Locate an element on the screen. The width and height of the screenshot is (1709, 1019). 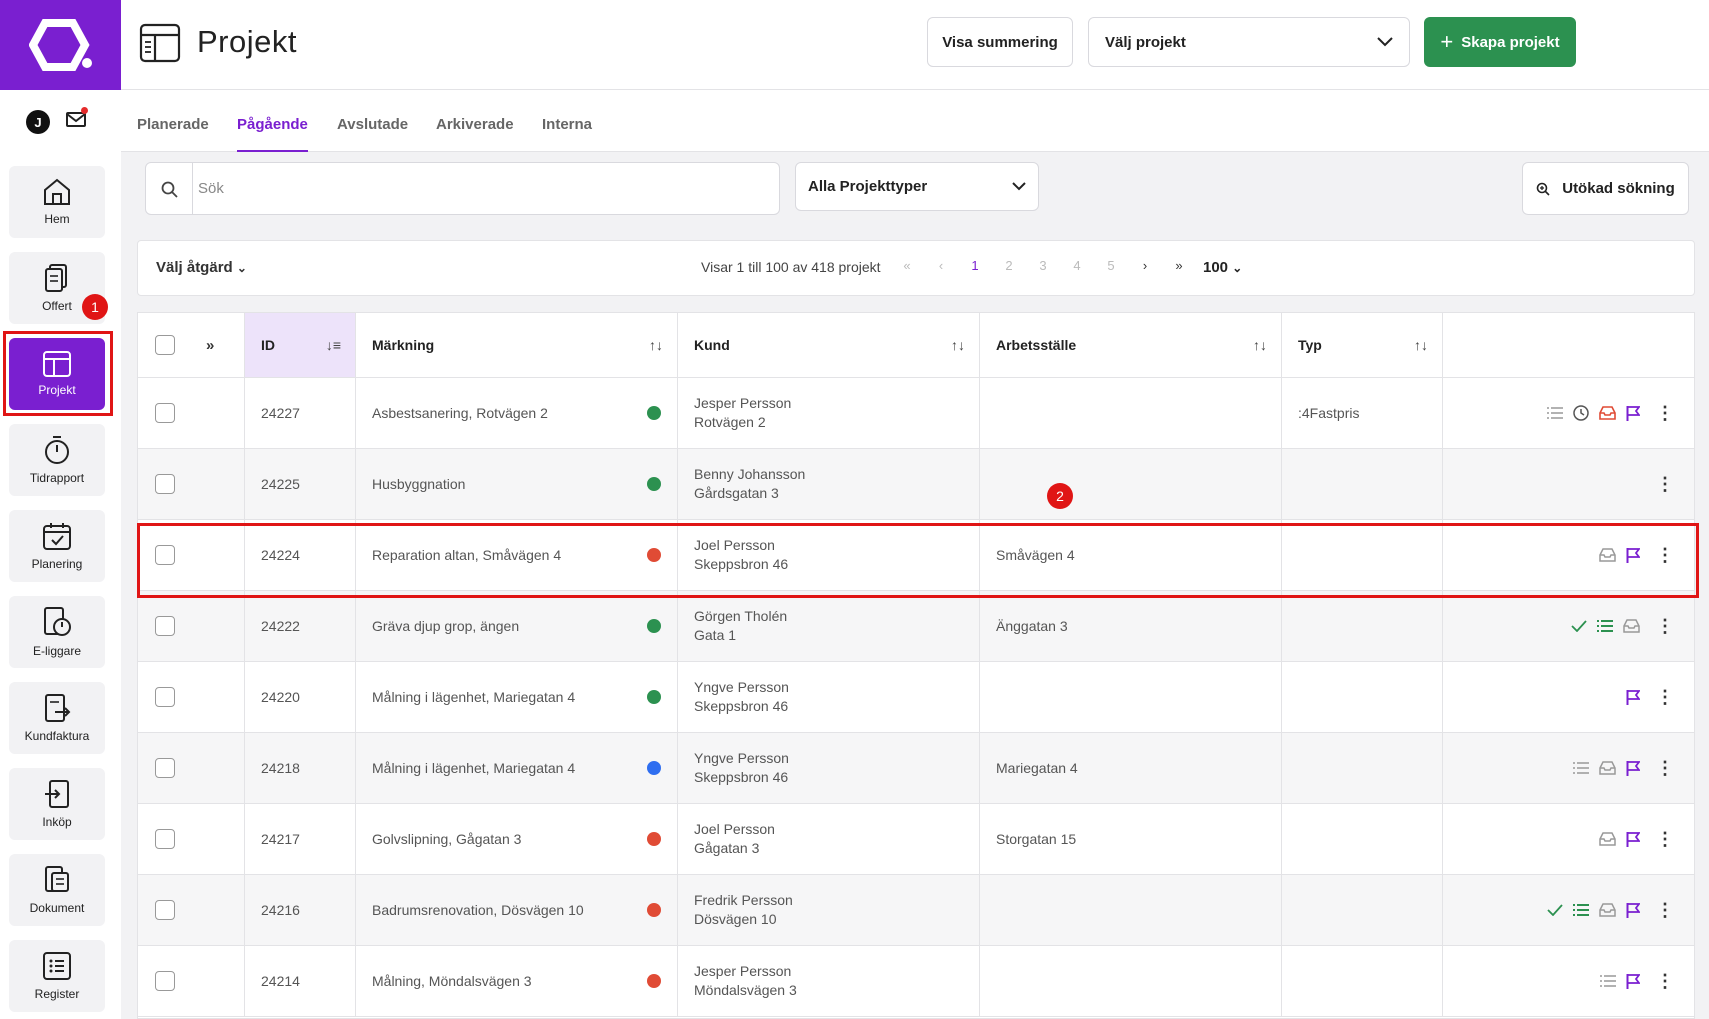
sidebar-item-hem: Hem is located at coordinates (57, 202).